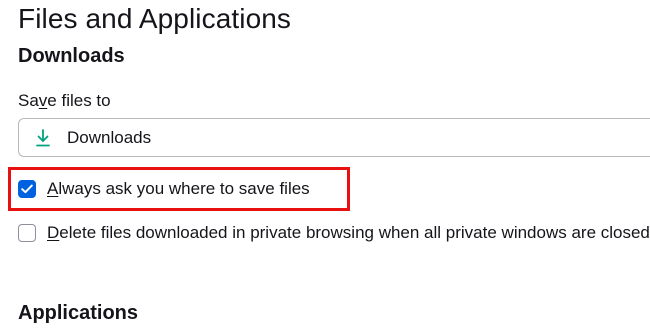 Image resolution: width=650 pixels, height=330 pixels. I want to click on download-folder-field: Downloads, so click(334, 137).